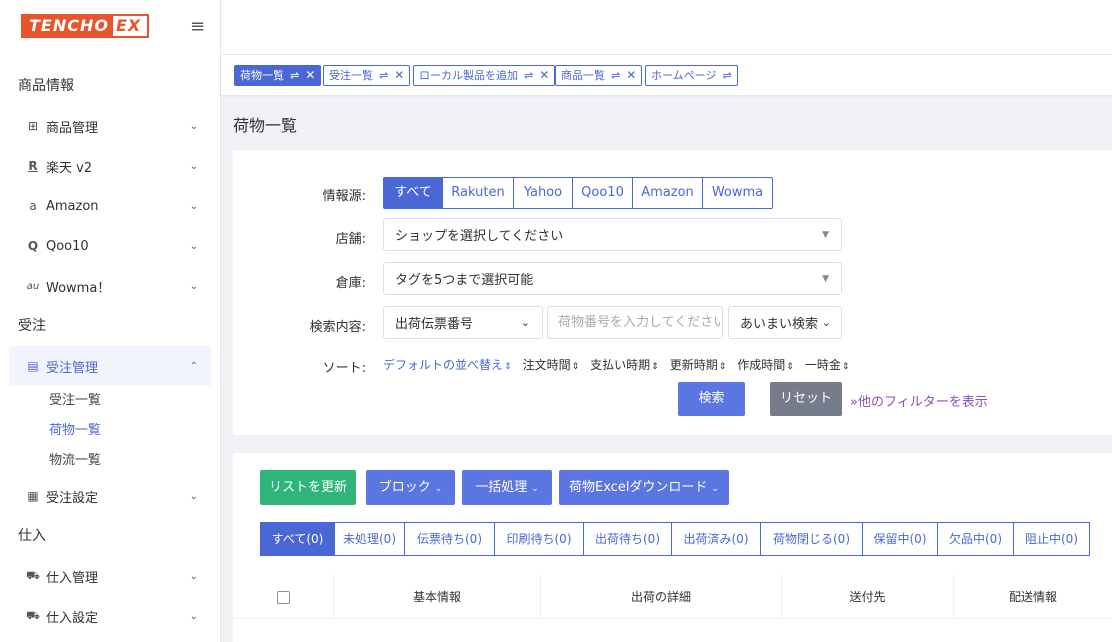 The width and height of the screenshot is (1112, 642). Describe the element at coordinates (110, 366) in the screenshot. I see `sidebar-item-order-management: ▤ 受注管理 ⌃` at that location.